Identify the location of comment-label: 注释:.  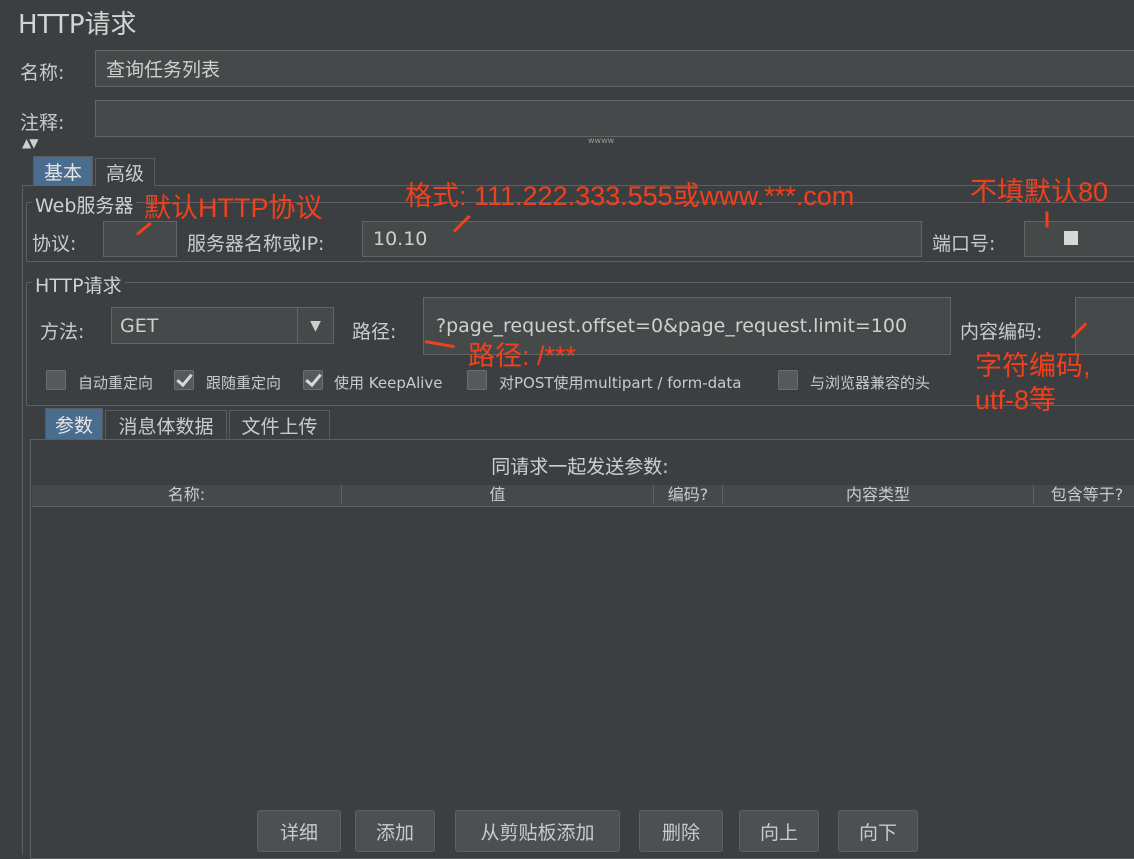
(42, 123).